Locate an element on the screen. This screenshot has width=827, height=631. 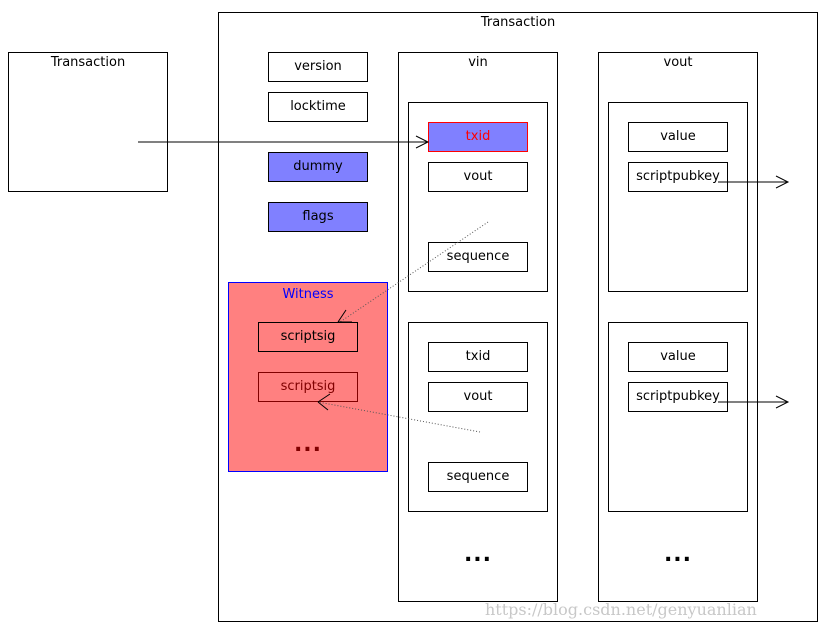
arrow-scriptpubkey-1-out is located at coordinates (754, 182).